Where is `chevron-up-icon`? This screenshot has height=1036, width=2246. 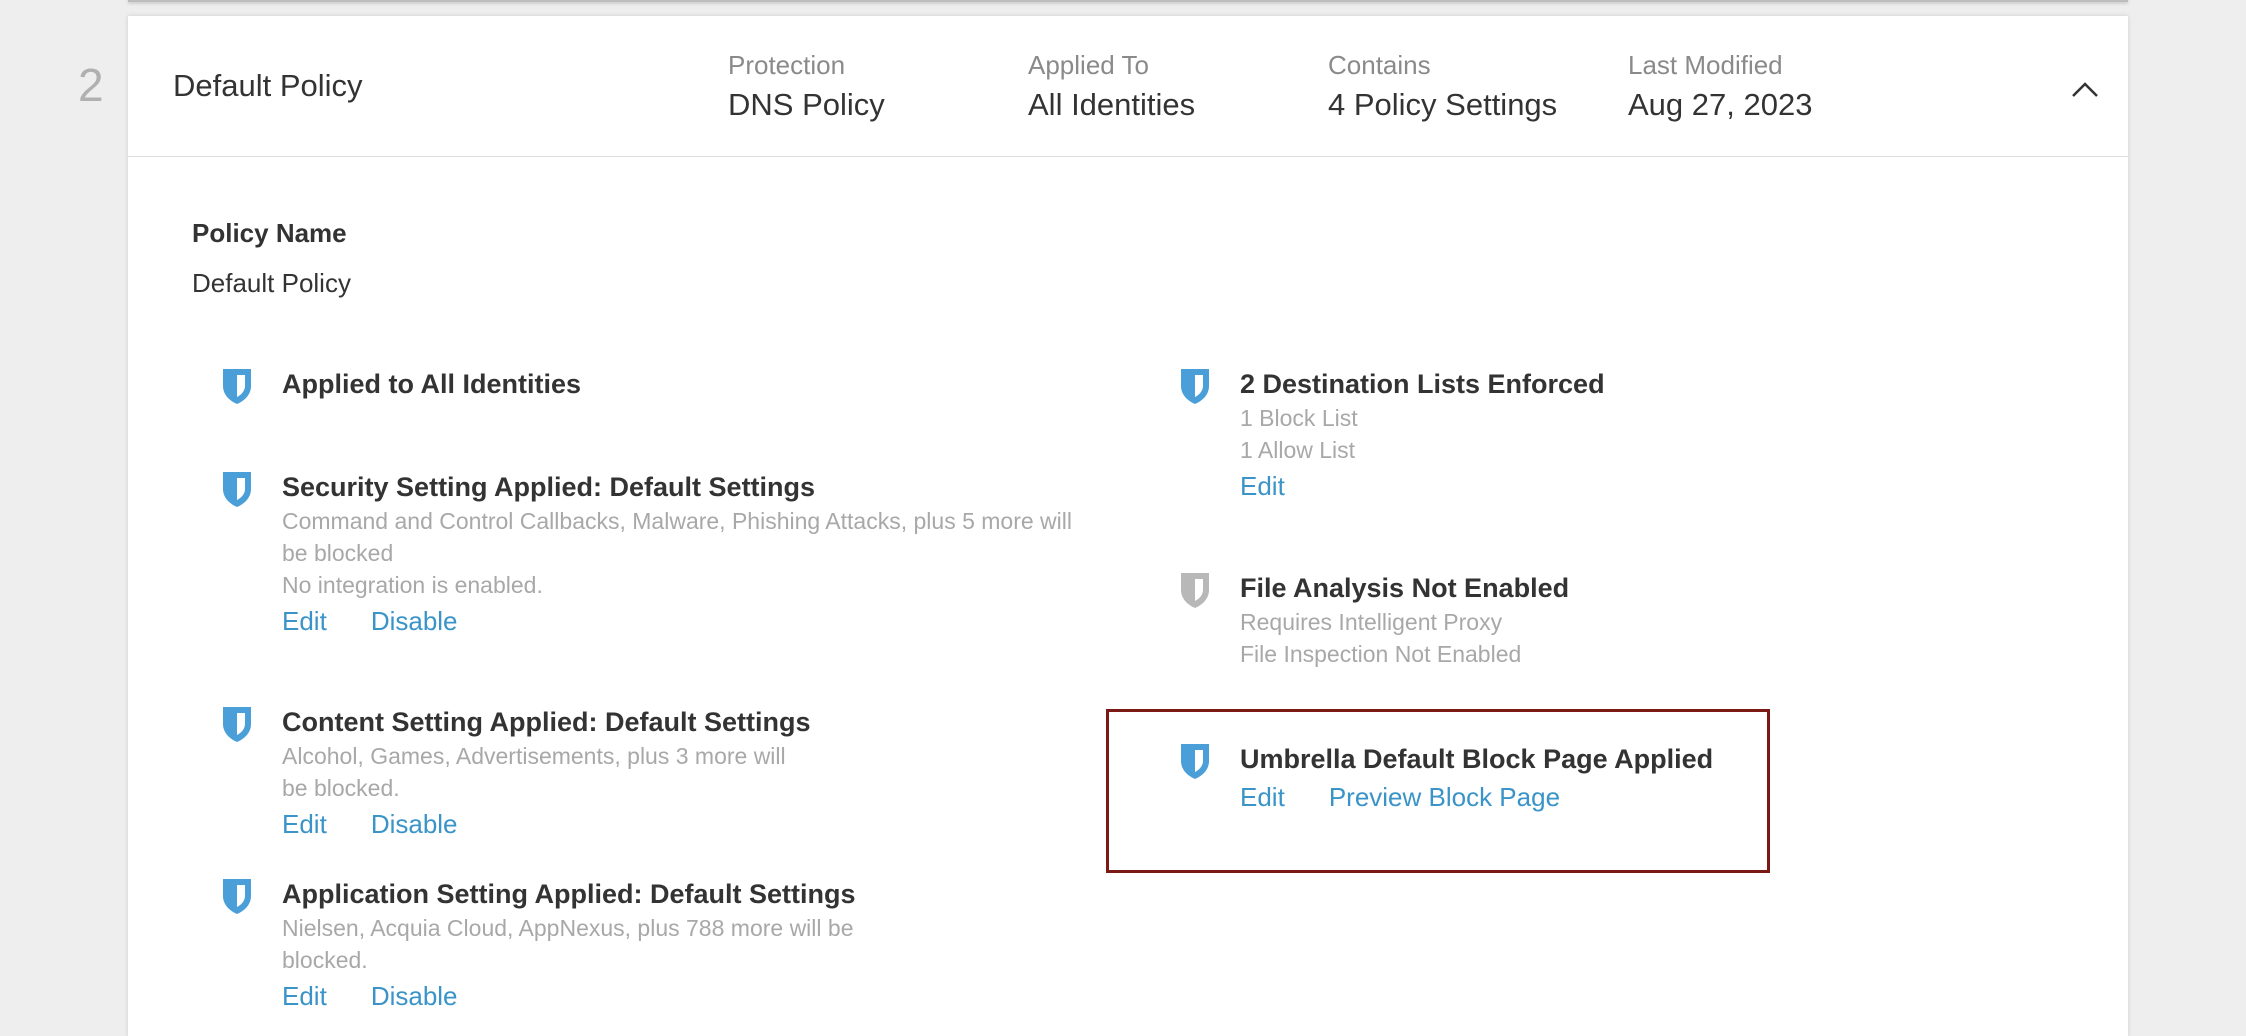 chevron-up-icon is located at coordinates (2085, 89).